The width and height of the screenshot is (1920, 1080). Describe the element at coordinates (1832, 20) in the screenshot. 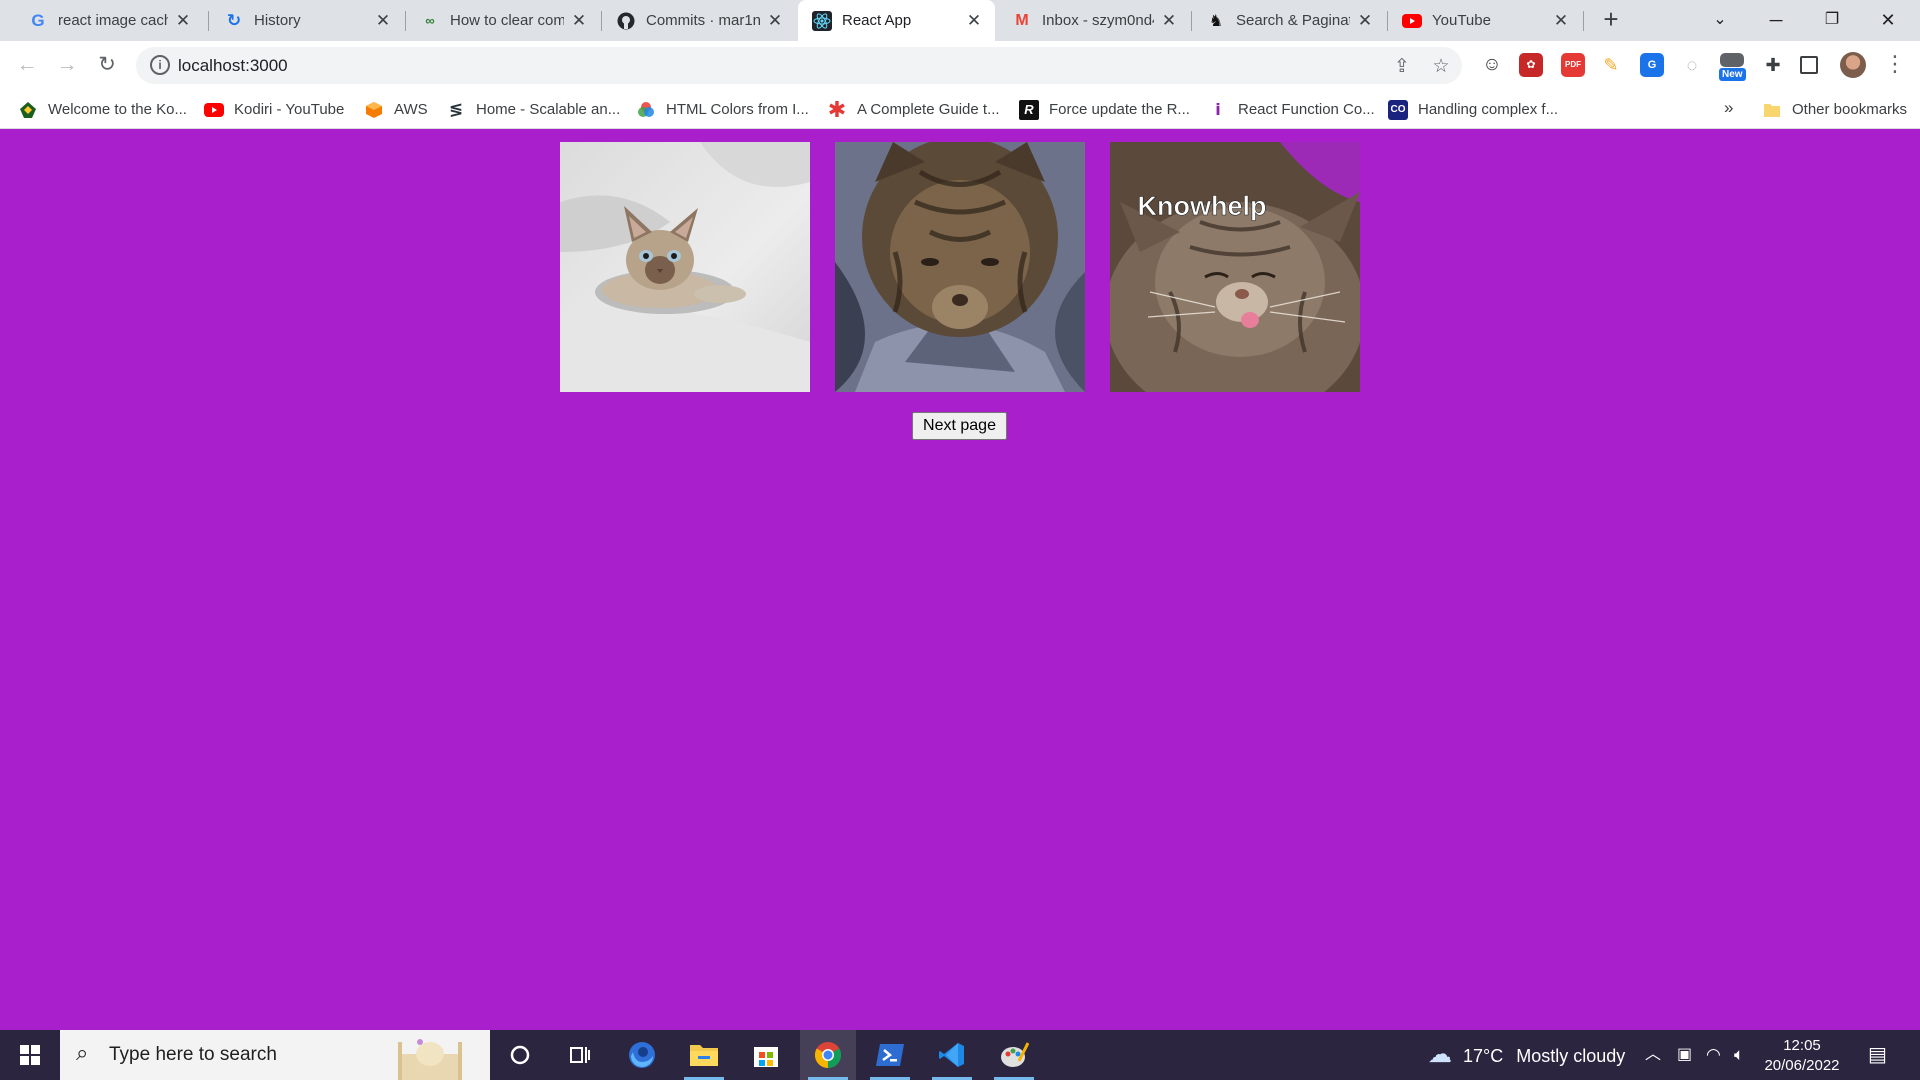

I see `restore-button: ❐` at that location.